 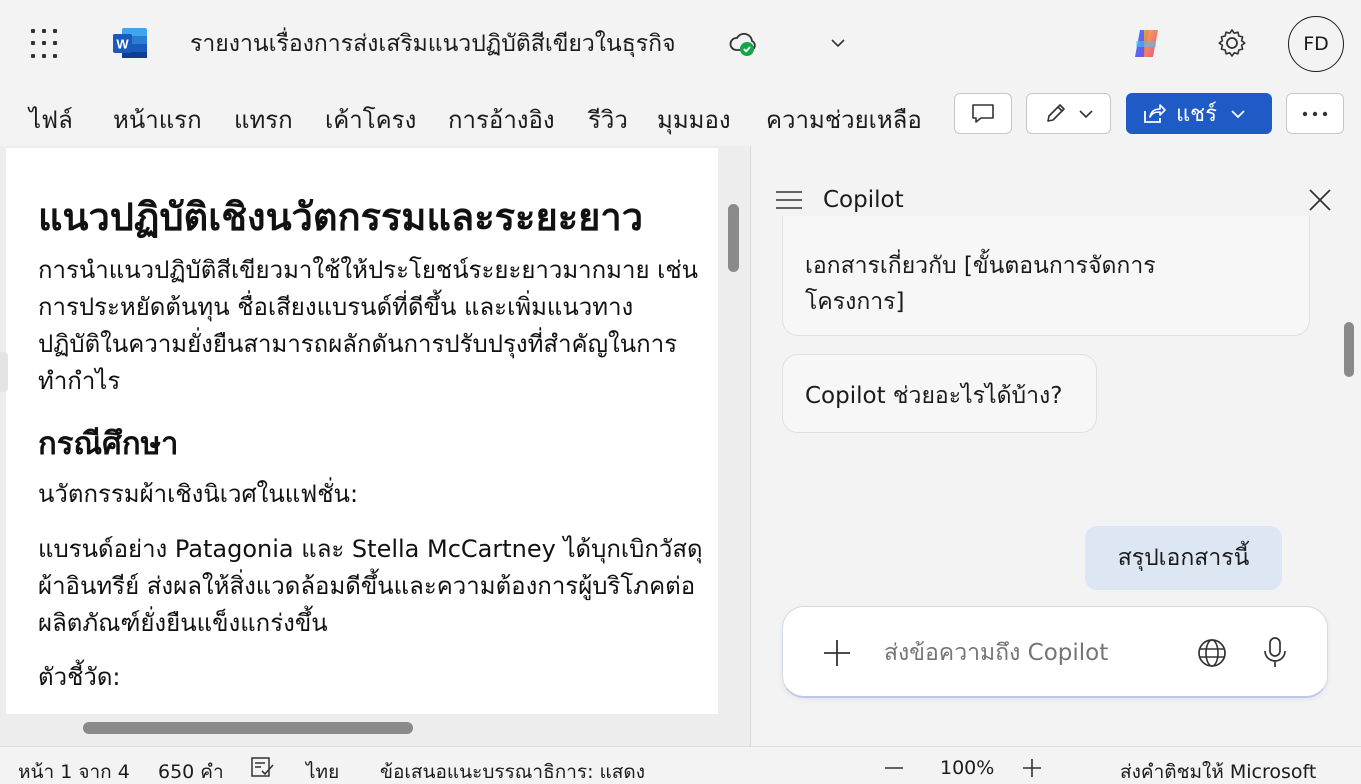 What do you see at coordinates (183, 623) in the screenshot?
I see `paragraph-line: ผลิตภัณฑ์ยั่งยืนแข็งแกร่งขึ้น` at bounding box center [183, 623].